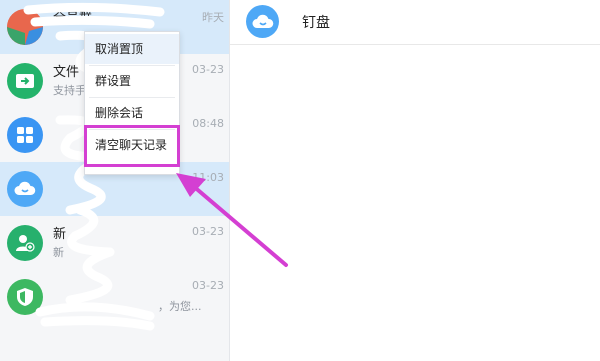  I want to click on menu-item-unpin: 取消置顶, so click(132, 49).